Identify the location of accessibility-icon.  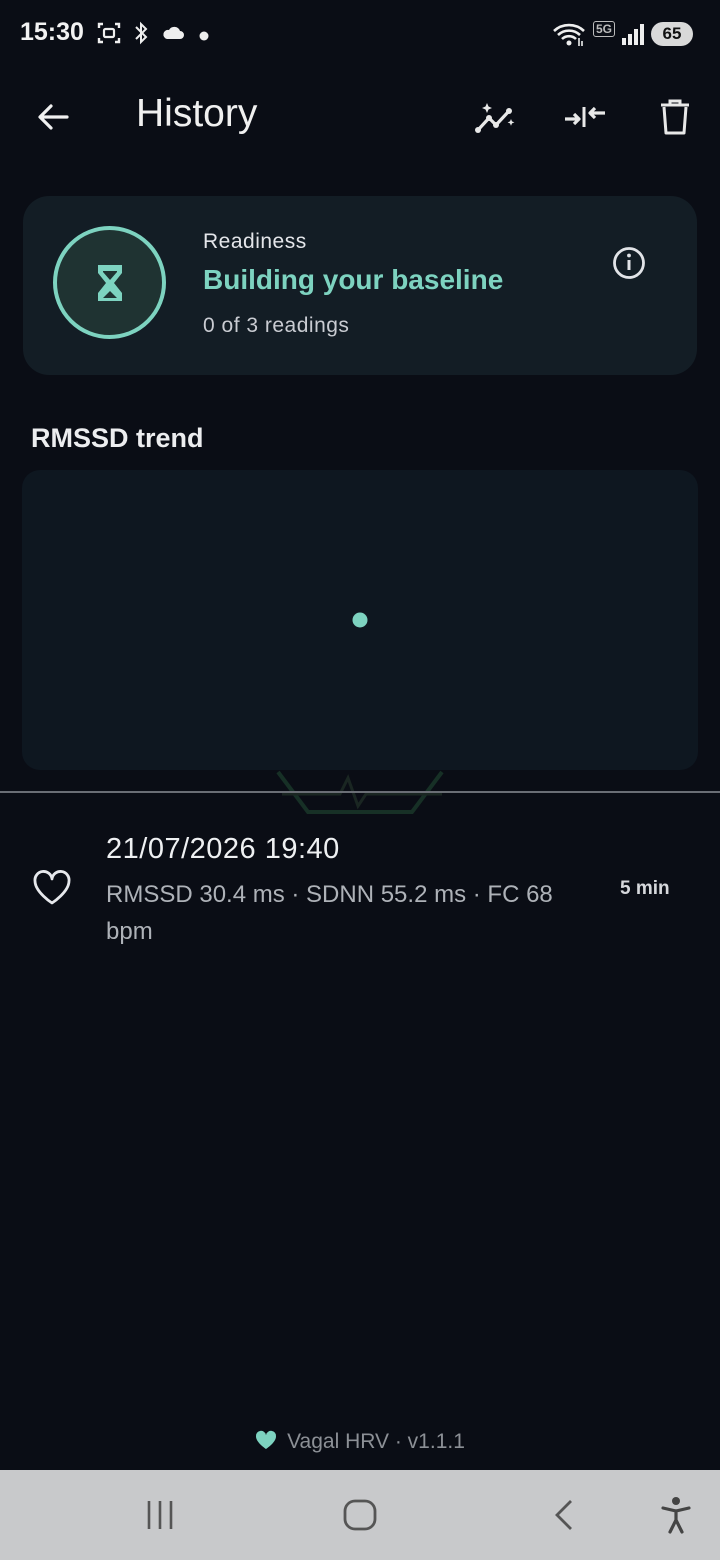
(676, 1515).